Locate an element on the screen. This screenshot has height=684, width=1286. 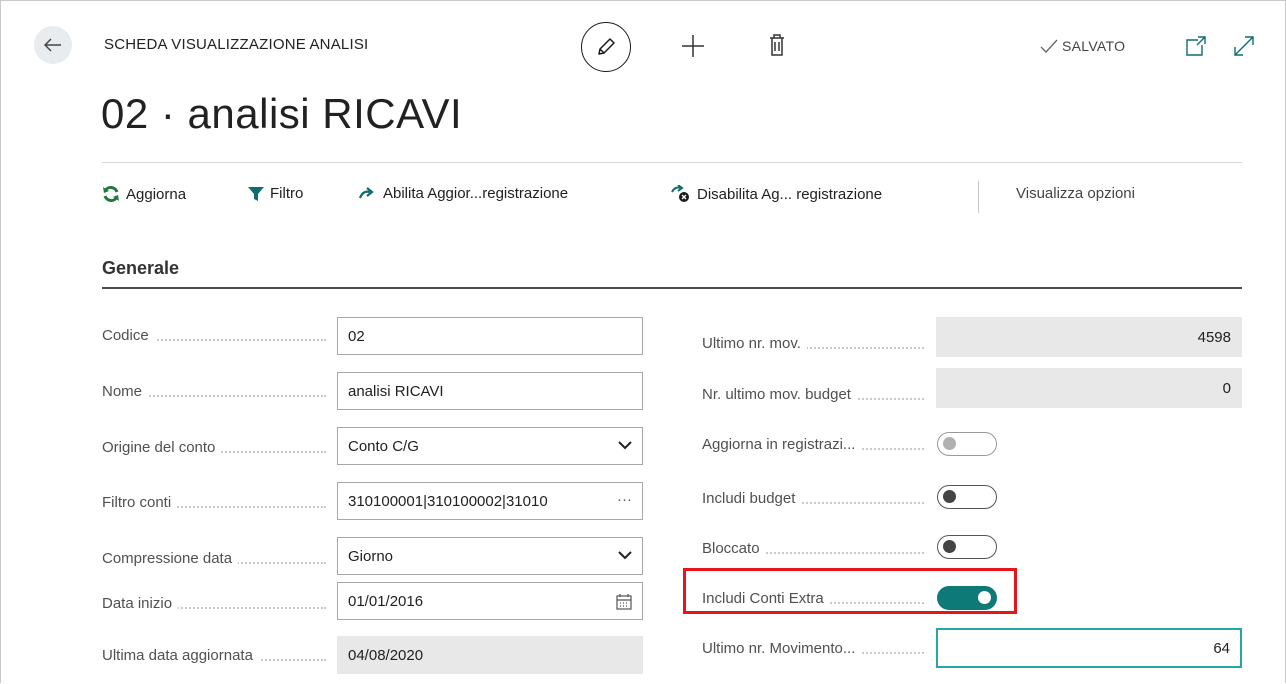
last-updated-date-label: Ultima data aggiornata is located at coordinates (217, 655).